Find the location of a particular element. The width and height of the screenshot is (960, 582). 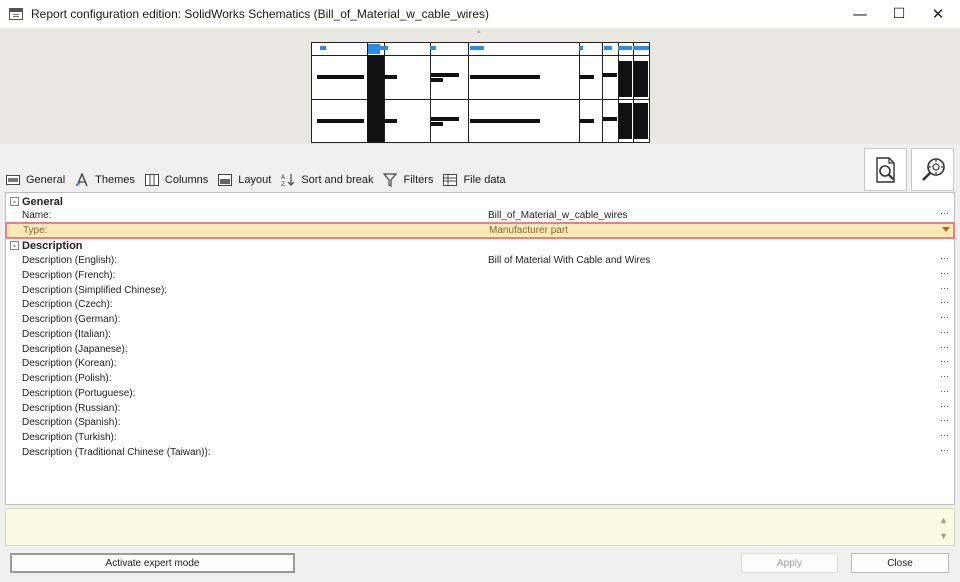

zoom-preview-button is located at coordinates (932, 169).